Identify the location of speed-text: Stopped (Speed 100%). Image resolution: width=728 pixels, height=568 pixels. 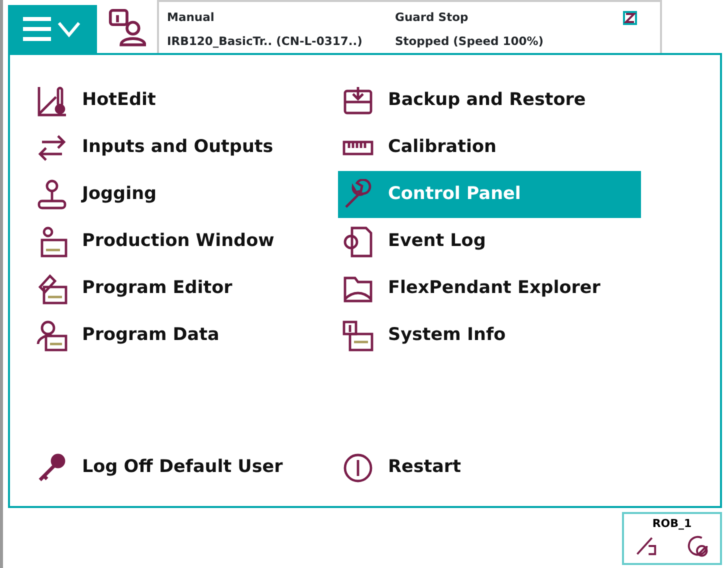
(470, 41).